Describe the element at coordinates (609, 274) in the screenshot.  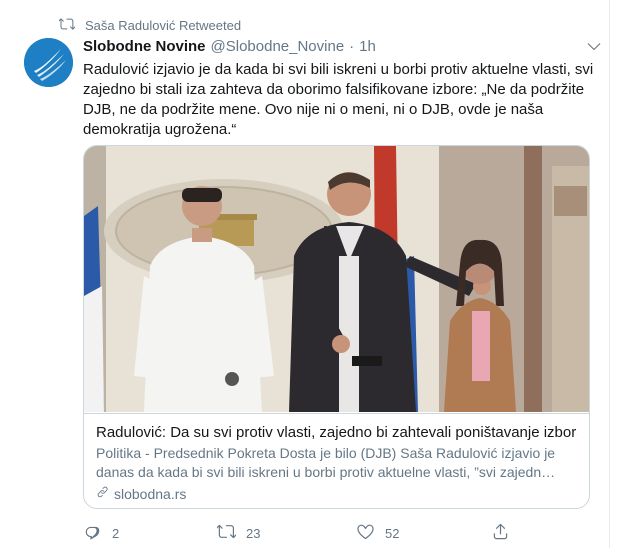
I see `timeline-border` at that location.